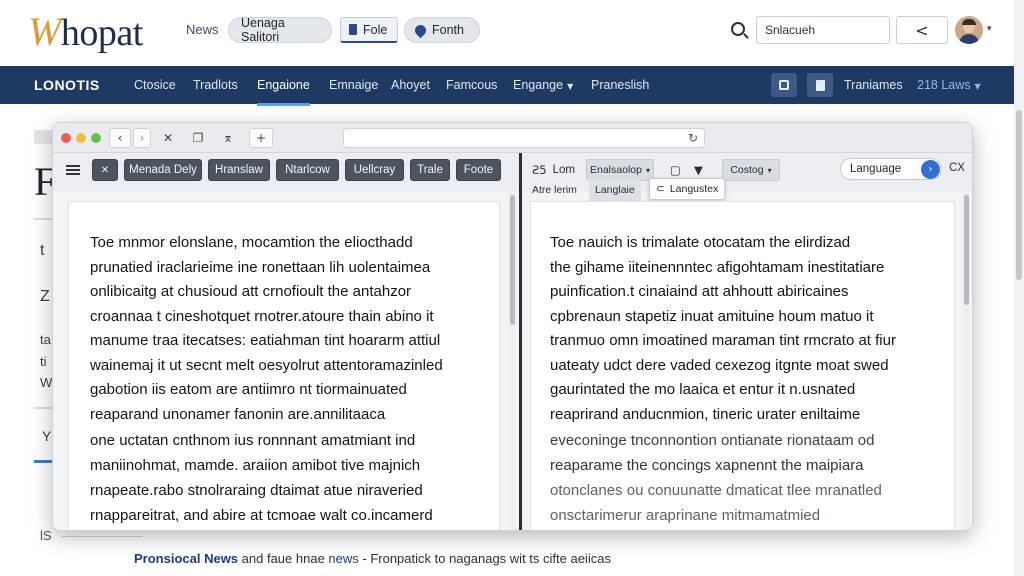 The height and width of the screenshot is (576, 1024). I want to click on header-pill-1: Uenaga Salitori, so click(280, 30).